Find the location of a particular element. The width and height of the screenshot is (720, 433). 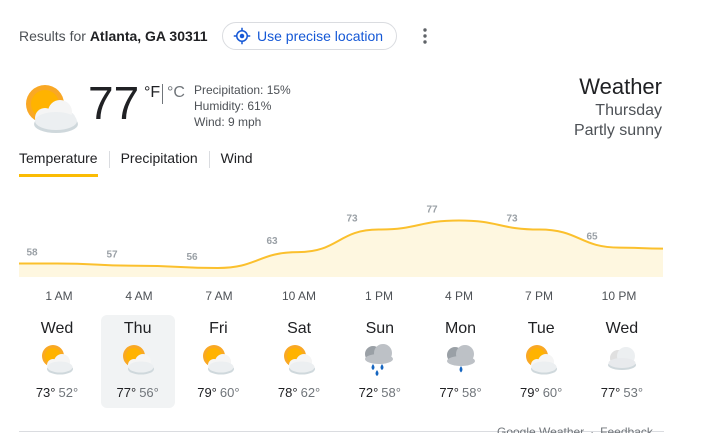

results-for: Results for Atlanta, GA 30311 is located at coordinates (113, 36).